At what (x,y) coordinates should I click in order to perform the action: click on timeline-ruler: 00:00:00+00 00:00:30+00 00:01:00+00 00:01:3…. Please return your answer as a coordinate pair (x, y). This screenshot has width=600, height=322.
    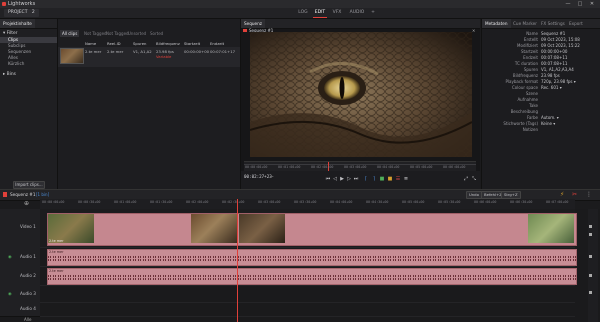
    Looking at the image, I should click on (307, 204).